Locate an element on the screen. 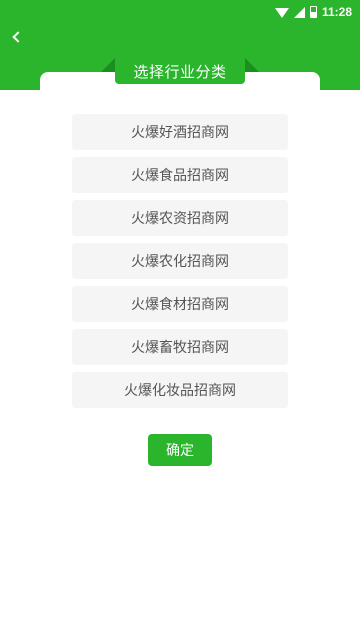 The width and height of the screenshot is (360, 640). title-tab-wing-left is located at coordinates (108, 65).